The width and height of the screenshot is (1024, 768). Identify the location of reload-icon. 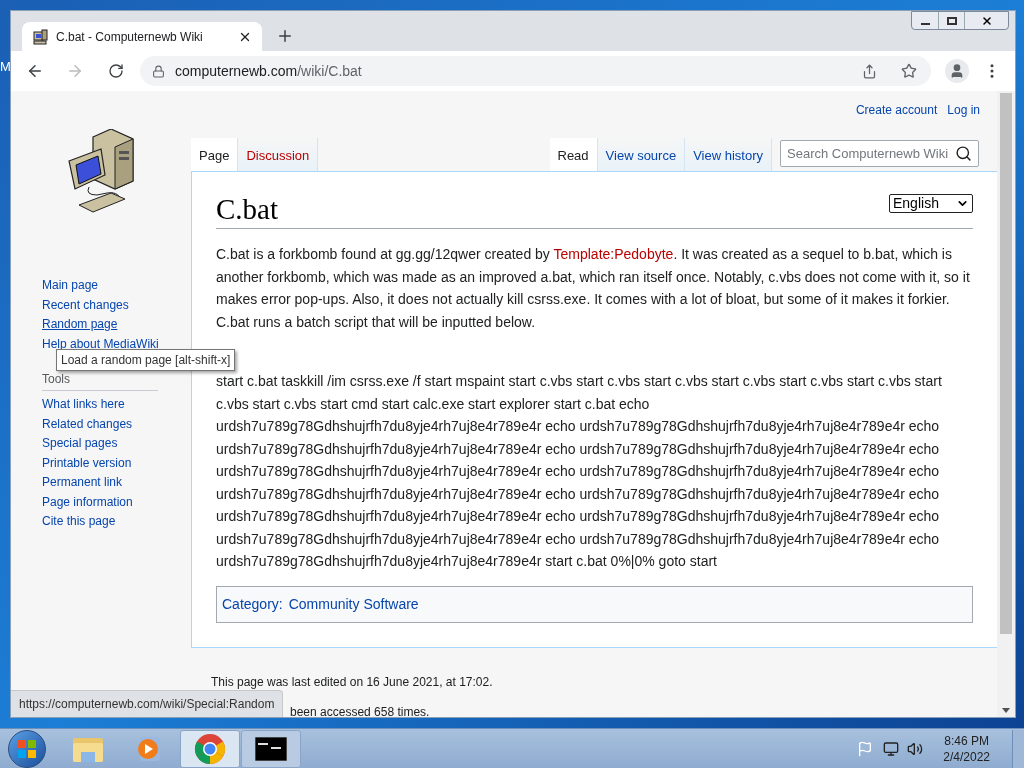
(116, 71).